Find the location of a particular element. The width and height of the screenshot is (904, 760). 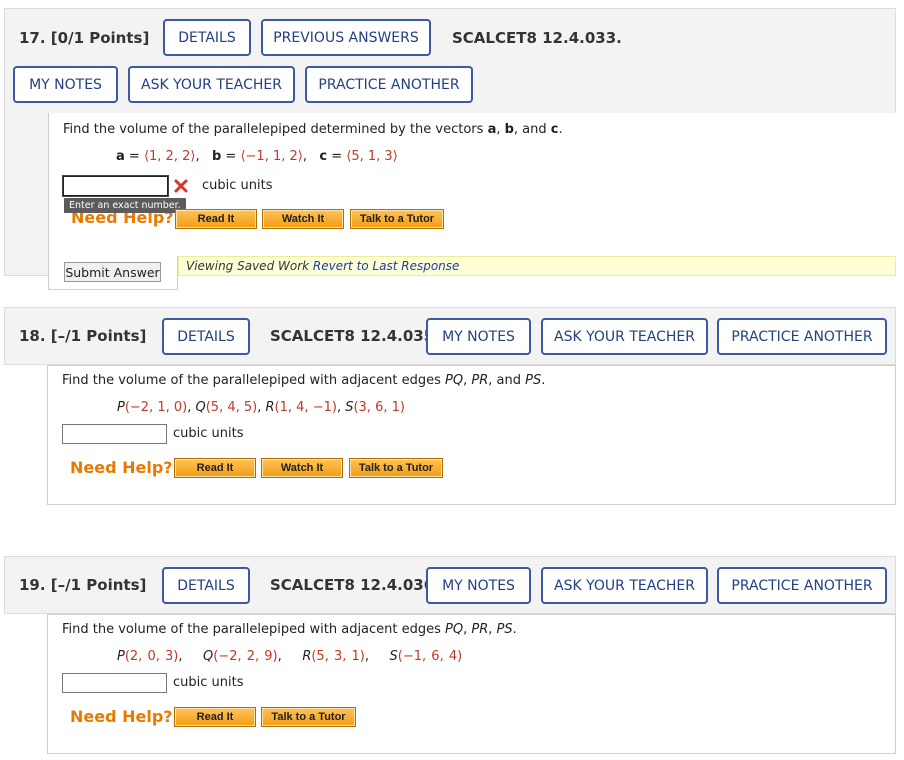

incorrect-x-icon is located at coordinates (181, 186).